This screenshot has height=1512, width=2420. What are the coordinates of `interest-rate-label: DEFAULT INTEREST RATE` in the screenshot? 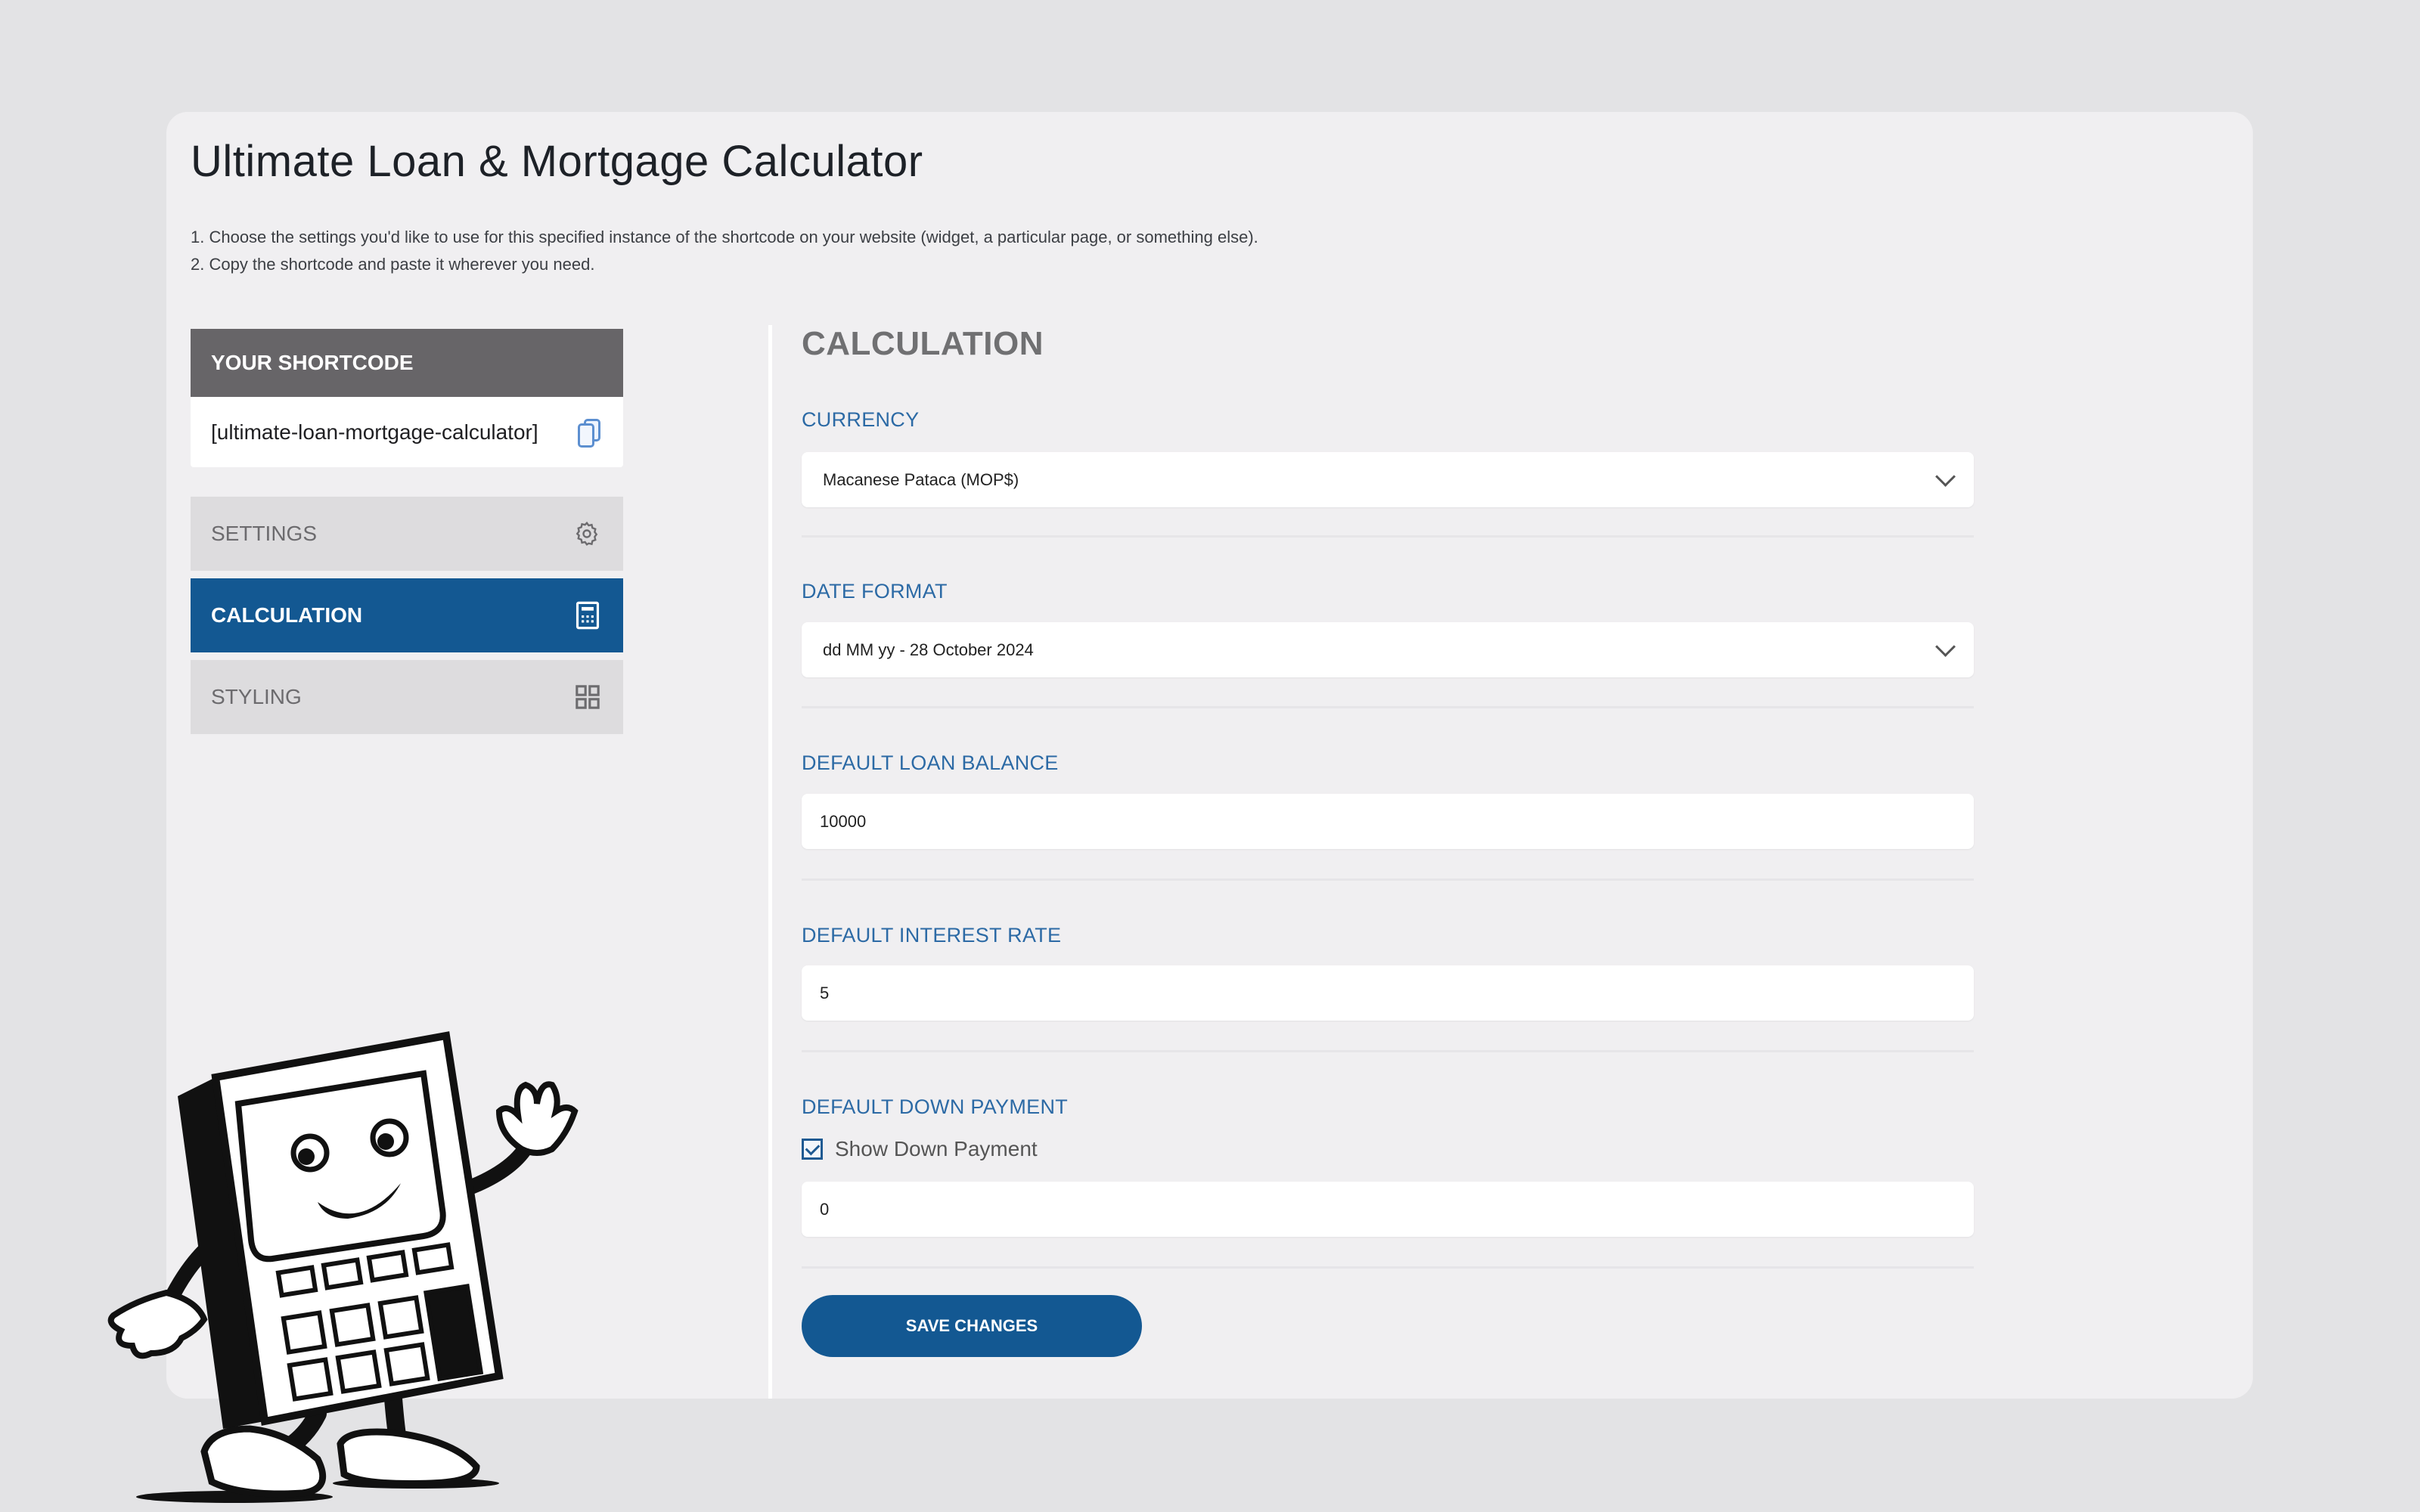 It's located at (932, 935).